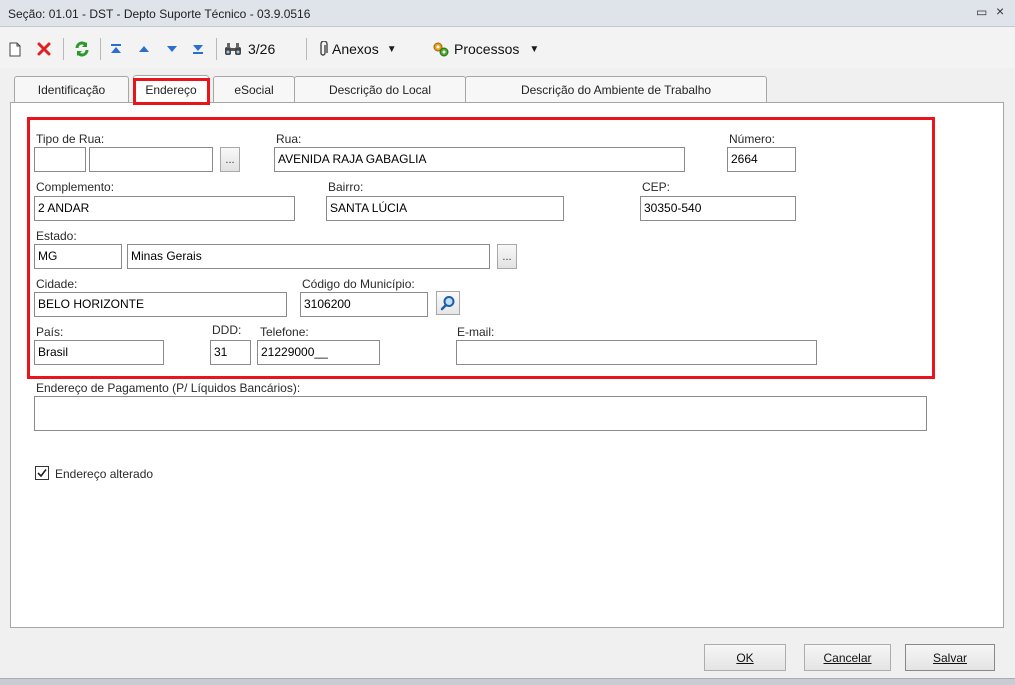  Describe the element at coordinates (752, 139) in the screenshot. I see `numero-label: Número:` at that location.